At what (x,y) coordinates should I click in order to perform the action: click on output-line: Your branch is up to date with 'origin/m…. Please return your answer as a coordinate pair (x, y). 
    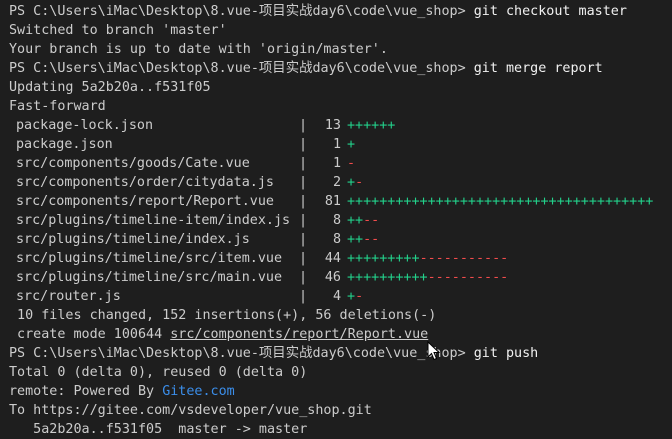
    Looking at the image, I should click on (198, 49).